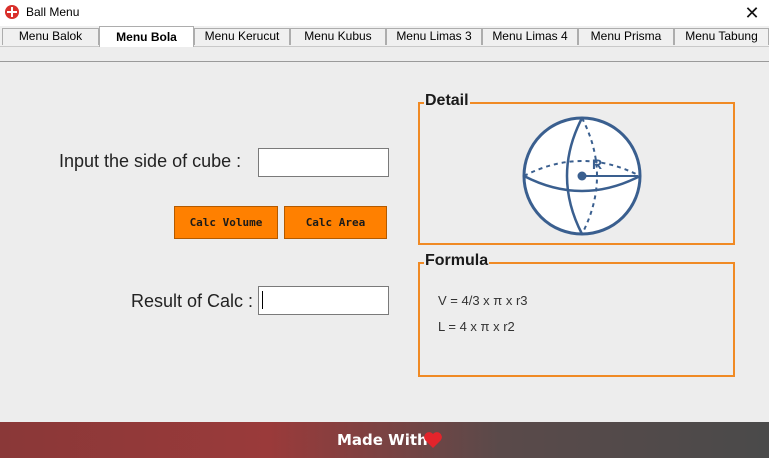 The image size is (769, 458). Describe the element at coordinates (384, 61) in the screenshot. I see `panel-divider` at that location.